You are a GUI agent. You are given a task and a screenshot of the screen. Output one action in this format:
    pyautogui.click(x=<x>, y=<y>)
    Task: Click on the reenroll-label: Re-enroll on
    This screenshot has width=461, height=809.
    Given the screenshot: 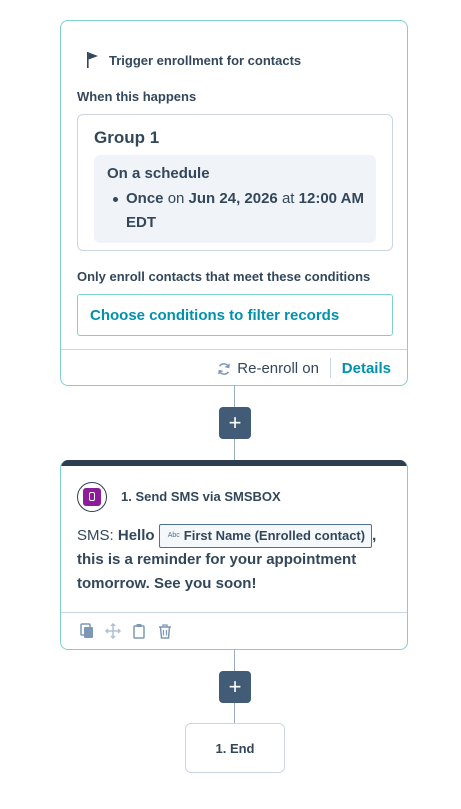 What is the action you would take?
    pyautogui.click(x=278, y=368)
    